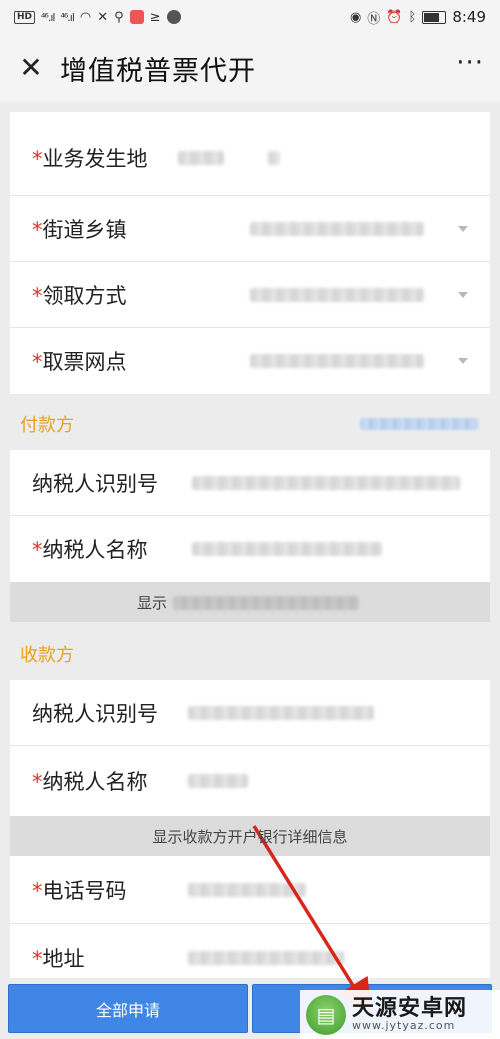  I want to click on payer-expand-blurred-text, so click(266, 603).